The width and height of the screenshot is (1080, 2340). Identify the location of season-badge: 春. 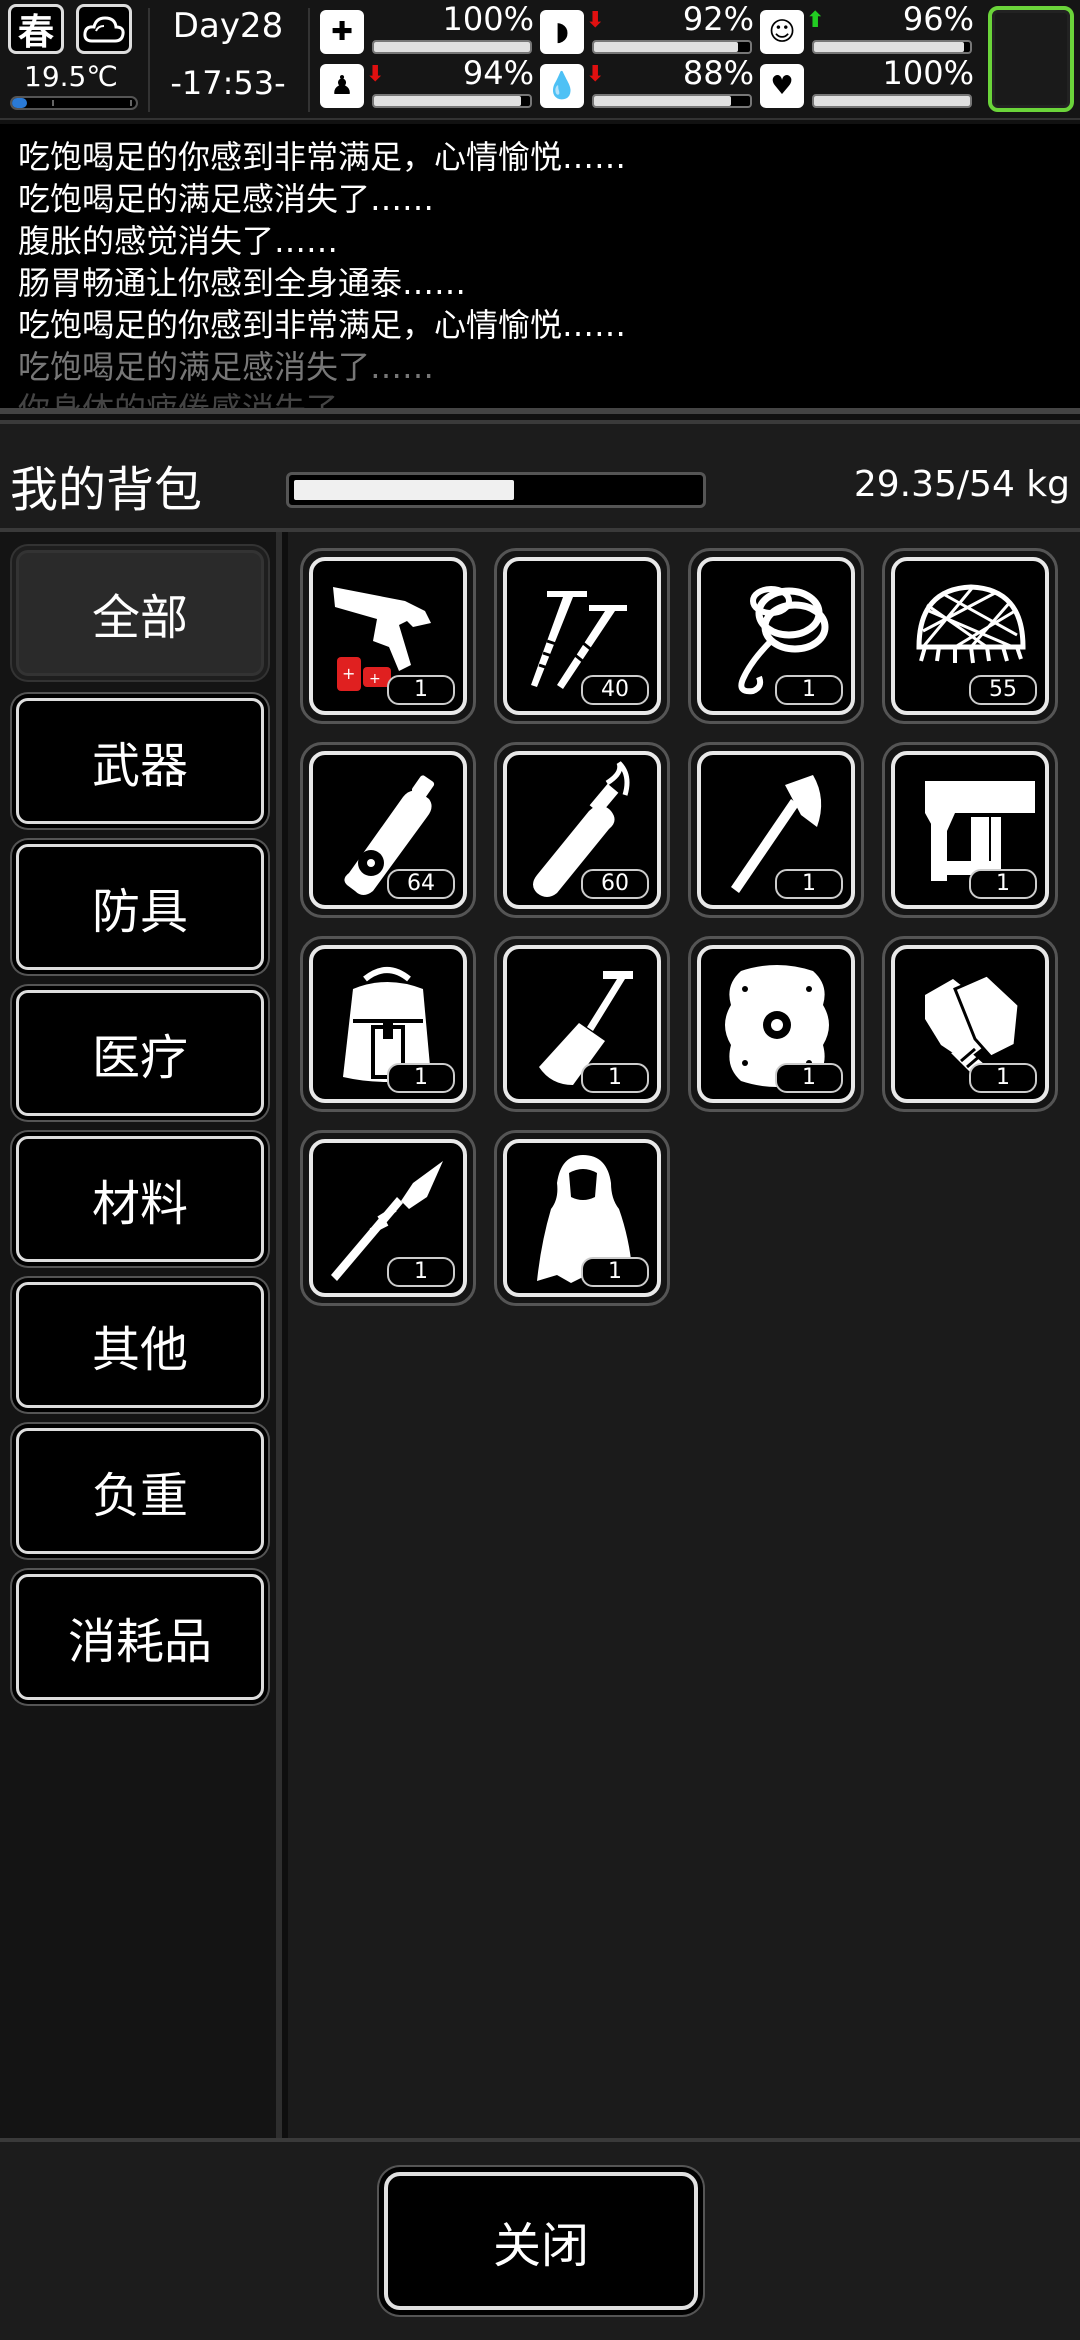
(36, 29).